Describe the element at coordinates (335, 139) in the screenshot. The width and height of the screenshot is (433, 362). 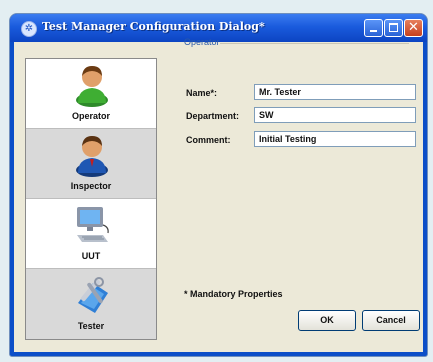
I see `comment-field: Initial Testing` at that location.